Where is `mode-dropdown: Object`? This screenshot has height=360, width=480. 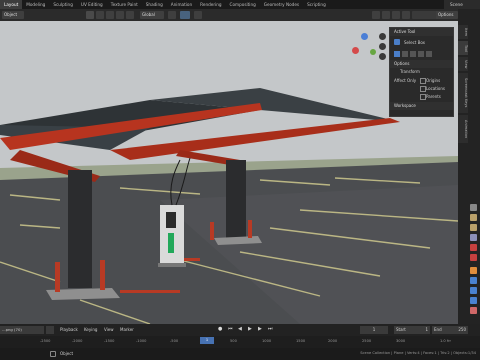
mode-dropdown: Object is located at coordinates (13, 15).